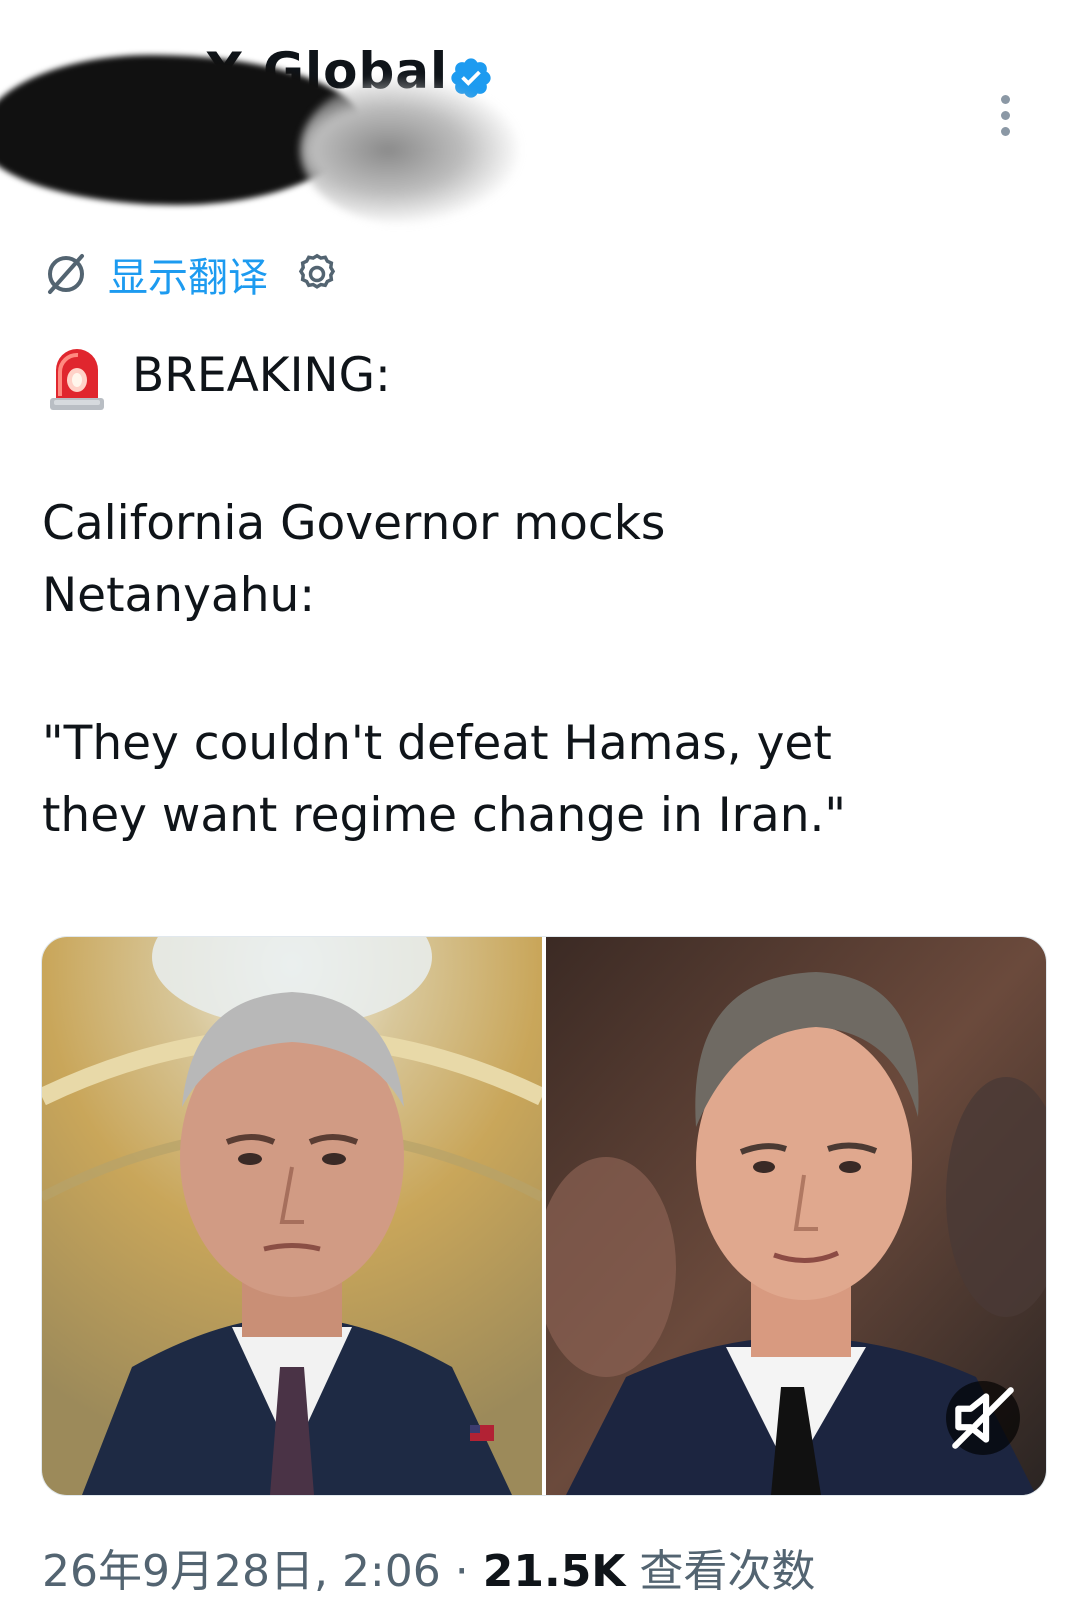  I want to click on muted-speaker-icon, so click(983, 1418).